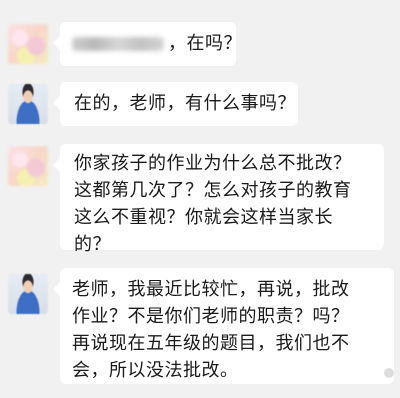  What do you see at coordinates (203, 217) in the screenshot?
I see `message-line: 这么不重视？你就会这样当家长` at bounding box center [203, 217].